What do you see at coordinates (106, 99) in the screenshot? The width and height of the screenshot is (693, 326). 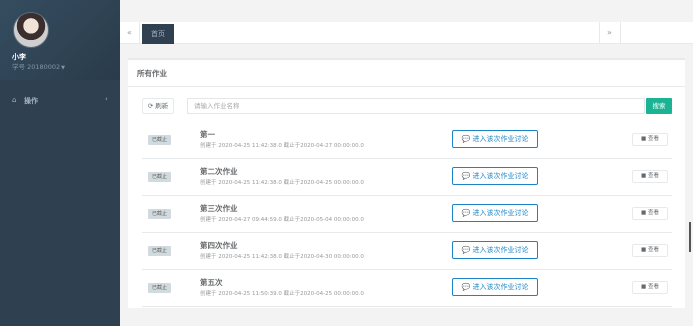 I see `chevron-left-icon: ‹` at bounding box center [106, 99].